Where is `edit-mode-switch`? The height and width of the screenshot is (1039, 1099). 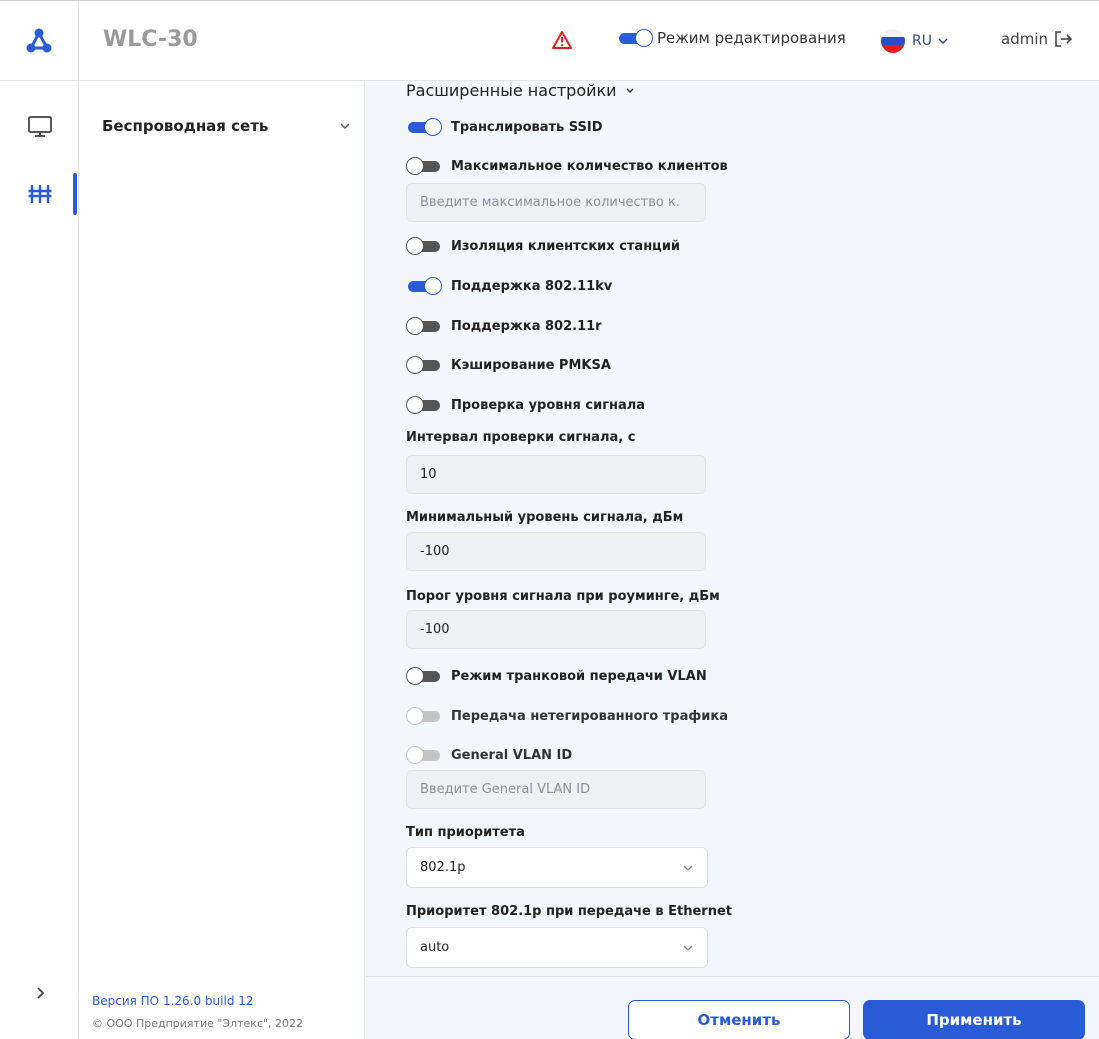 edit-mode-switch is located at coordinates (635, 38).